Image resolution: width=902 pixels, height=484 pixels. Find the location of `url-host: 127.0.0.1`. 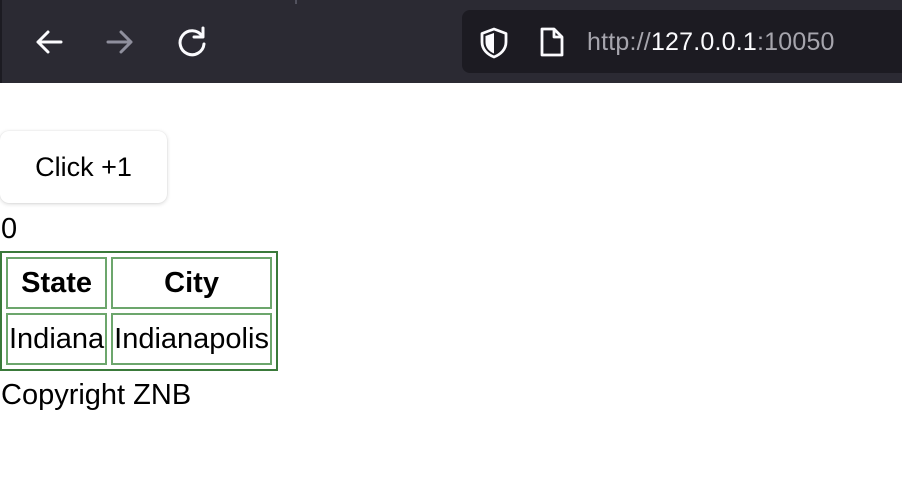

url-host: 127.0.0.1 is located at coordinates (703, 42).